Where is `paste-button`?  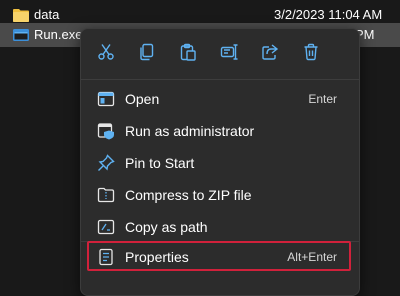
paste-button is located at coordinates (188, 54).